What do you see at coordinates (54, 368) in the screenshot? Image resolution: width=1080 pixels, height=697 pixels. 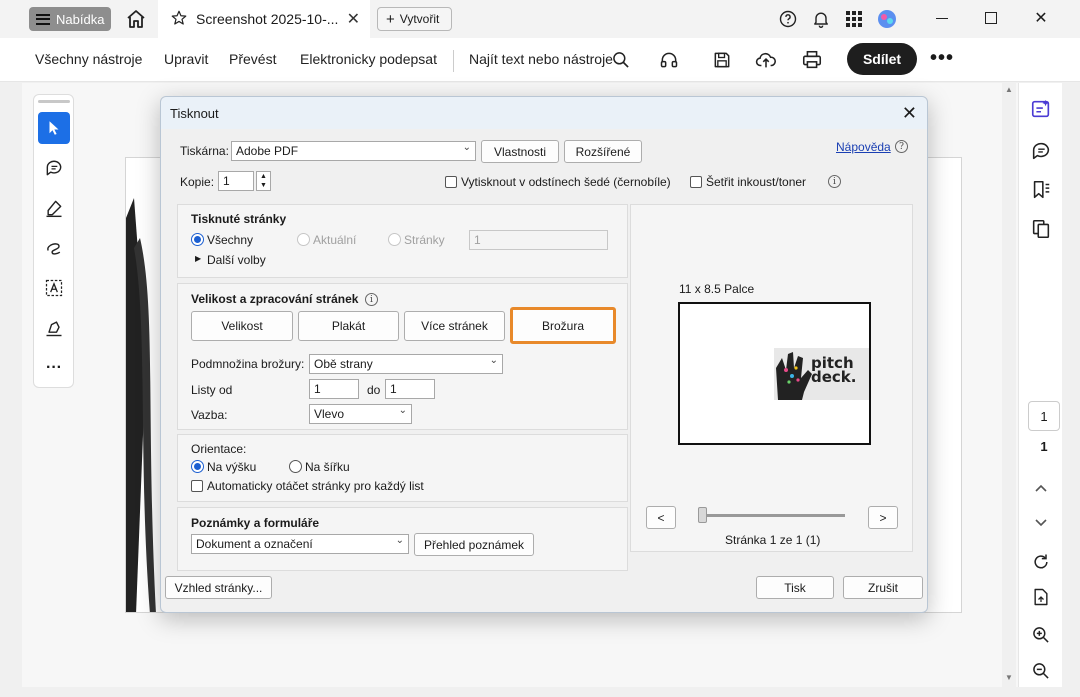 I see `more-tools-icon: ···` at bounding box center [54, 368].